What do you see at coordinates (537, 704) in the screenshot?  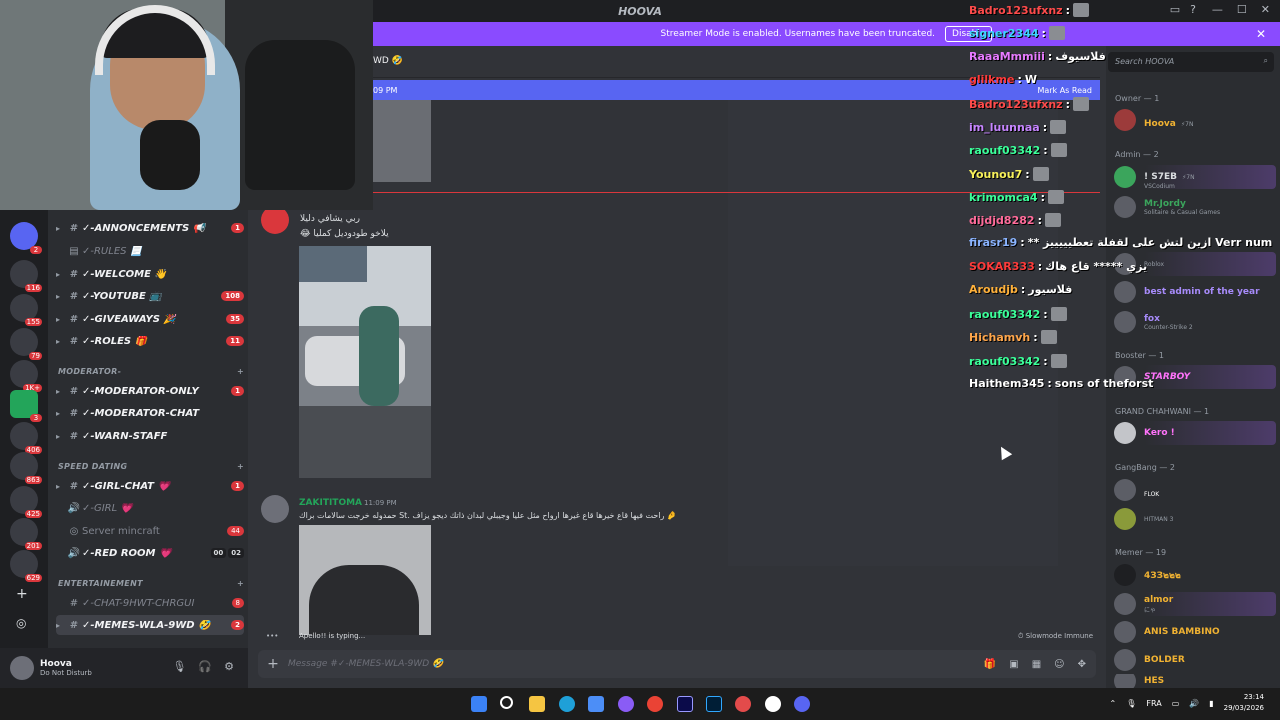 I see `file-explorer-icon` at bounding box center [537, 704].